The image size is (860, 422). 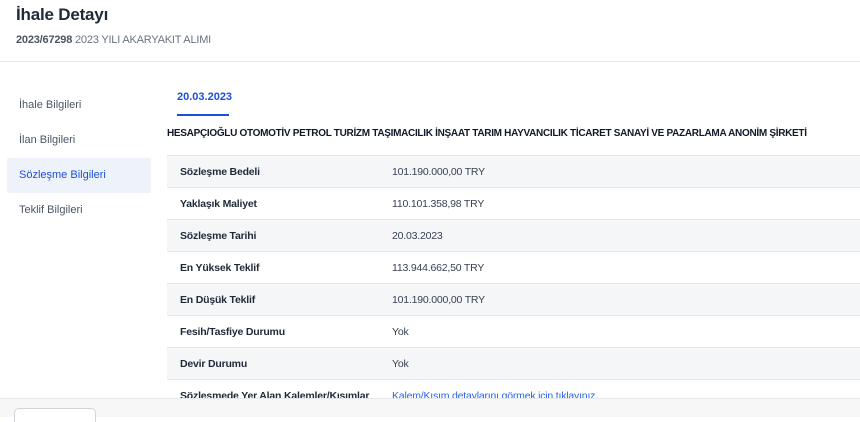 I want to click on sidebar-item-ihale-bilgileri: İhale Bilgileri, so click(x=79, y=105).